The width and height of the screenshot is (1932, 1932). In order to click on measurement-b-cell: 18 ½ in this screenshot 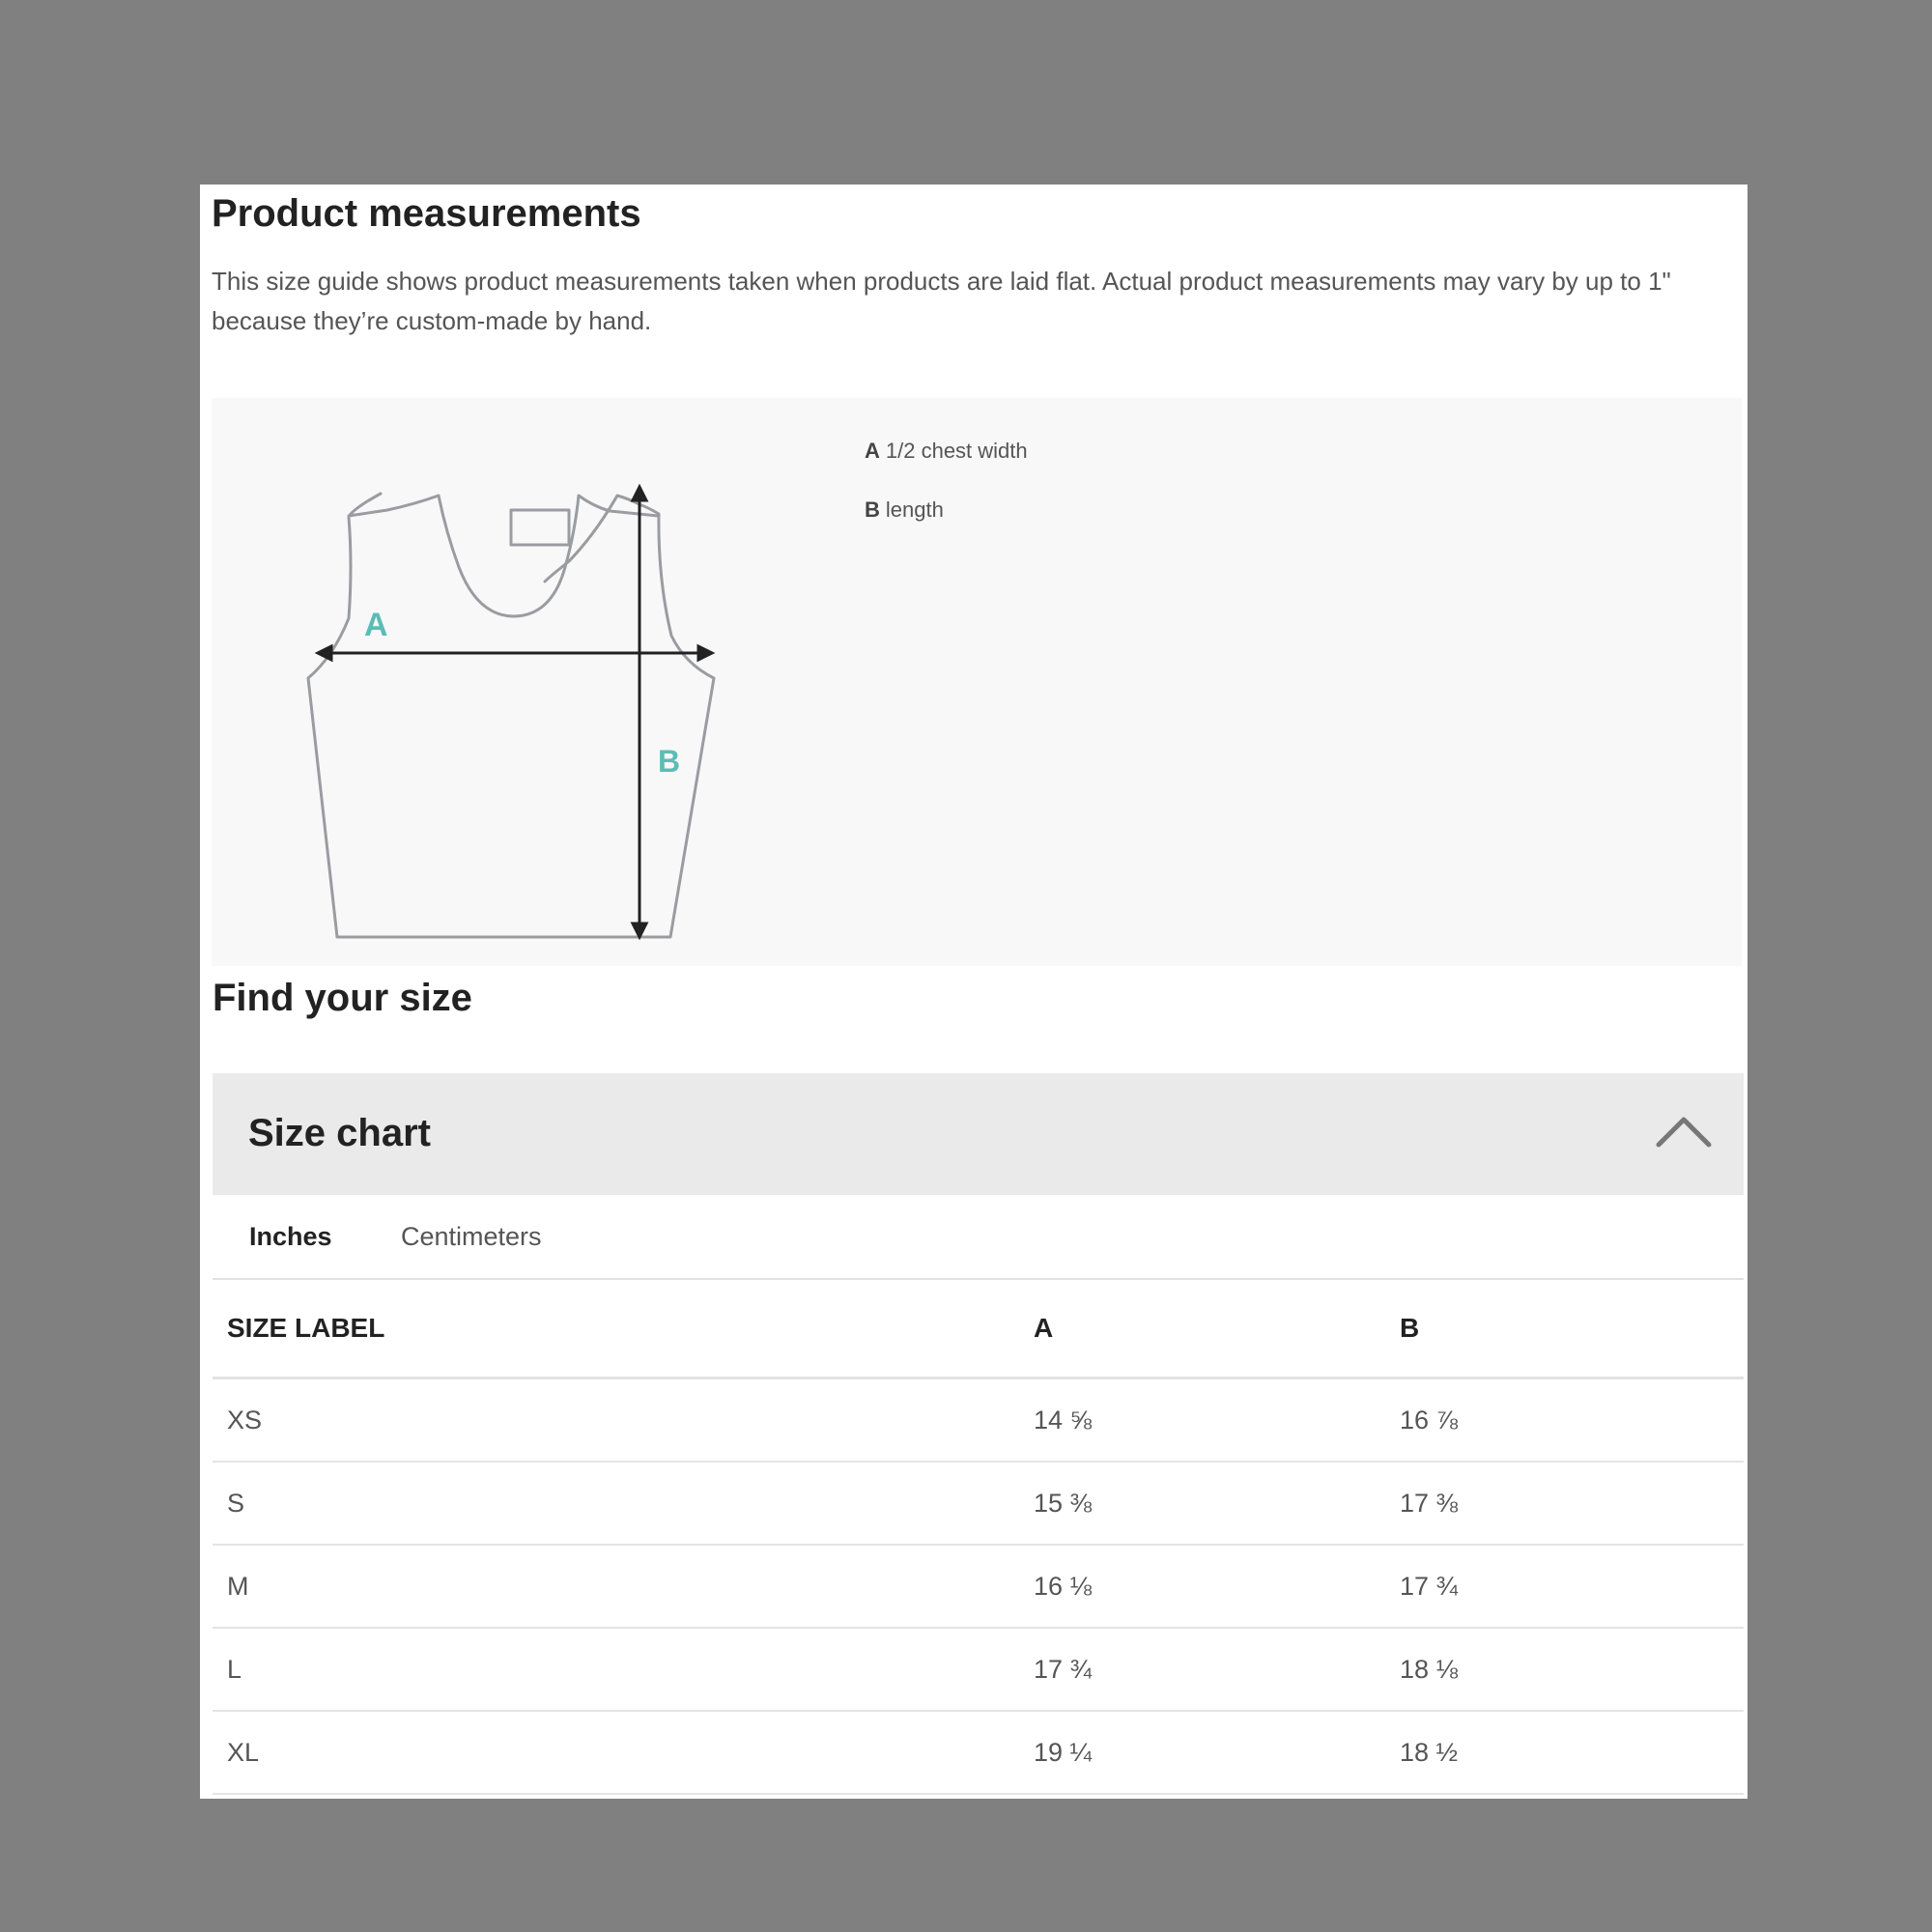, I will do `click(1564, 1753)`.